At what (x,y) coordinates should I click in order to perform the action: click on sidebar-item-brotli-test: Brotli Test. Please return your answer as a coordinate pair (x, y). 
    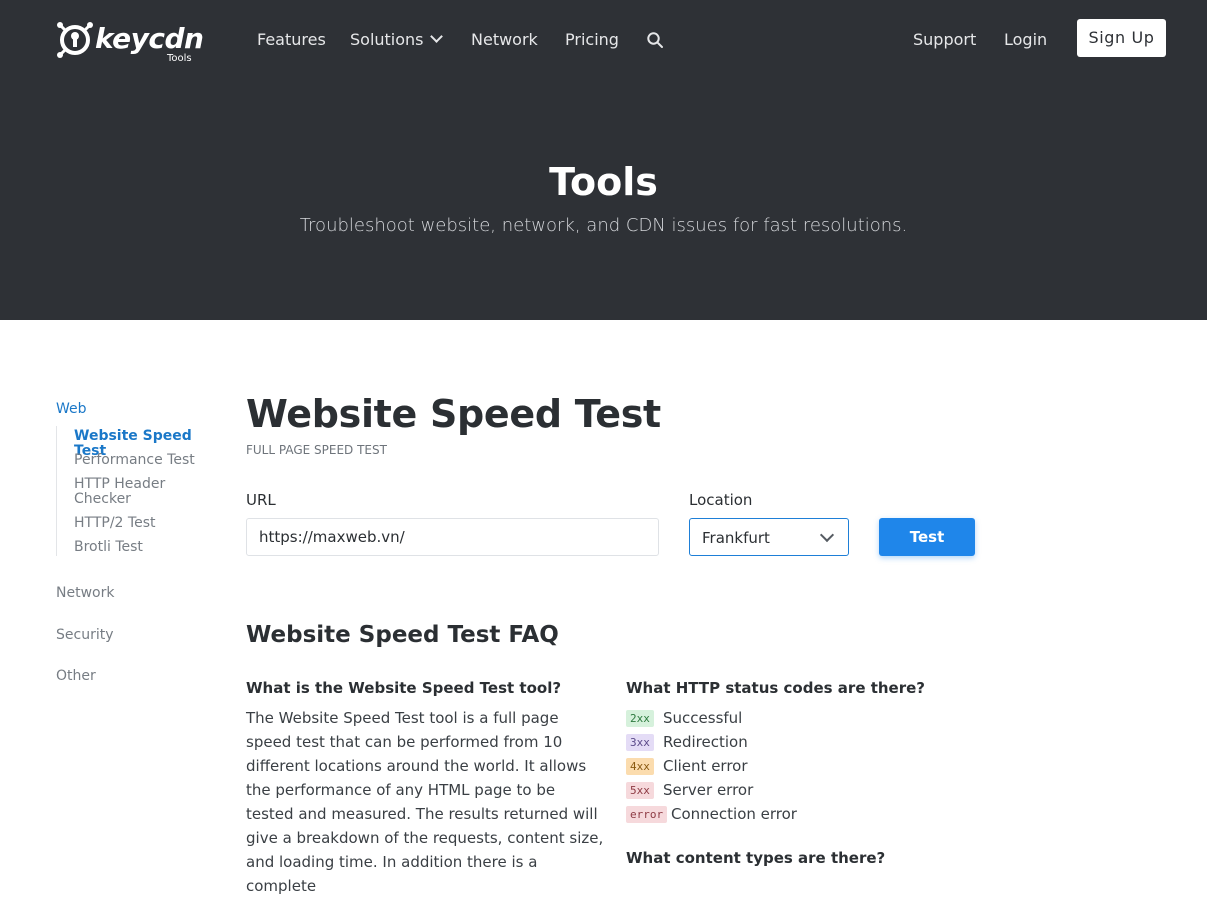
    Looking at the image, I should click on (139, 547).